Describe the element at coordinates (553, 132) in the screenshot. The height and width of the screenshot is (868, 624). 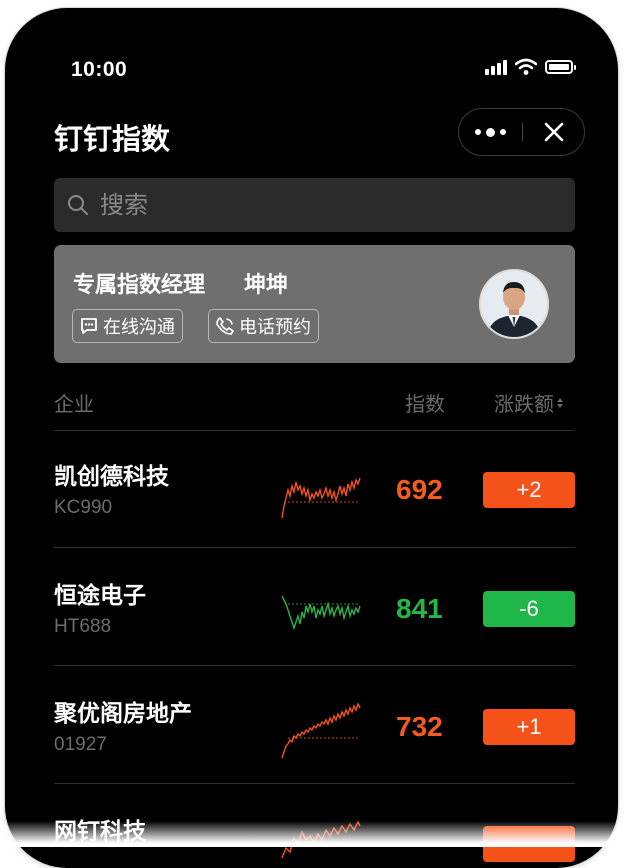
I see `close-icon` at that location.